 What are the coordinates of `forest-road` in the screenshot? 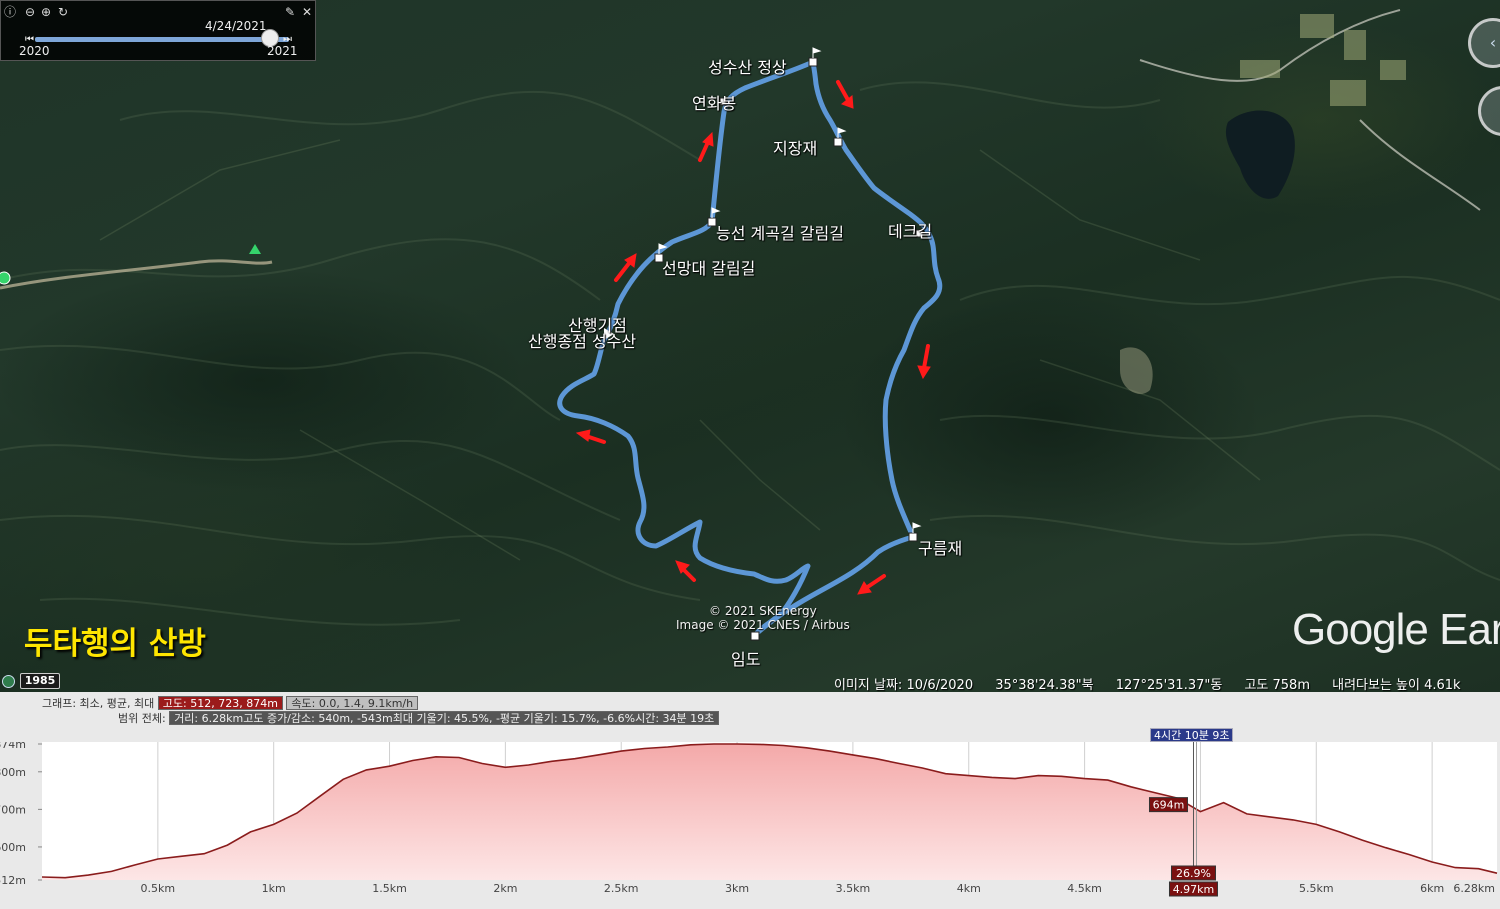 It's located at (136, 274).